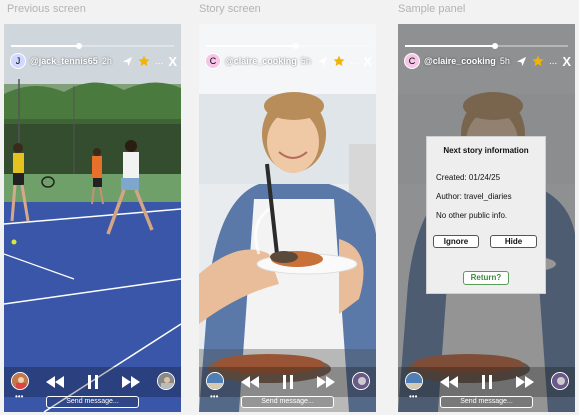 This screenshot has width=579, height=415. I want to click on post-time: 2h, so click(106, 61).